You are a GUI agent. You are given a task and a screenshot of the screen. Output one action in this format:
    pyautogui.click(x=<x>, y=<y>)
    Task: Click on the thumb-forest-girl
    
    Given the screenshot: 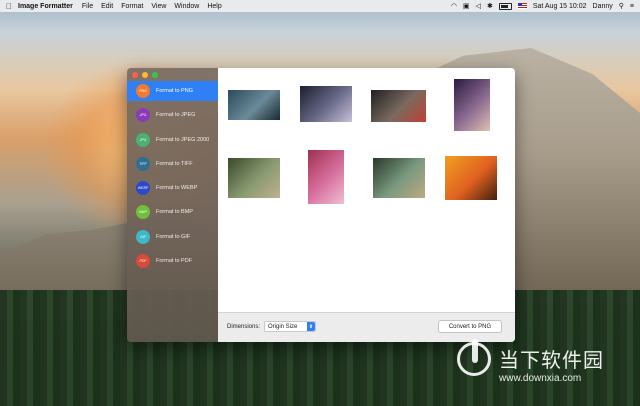 What is the action you would take?
    pyautogui.click(x=254, y=178)
    